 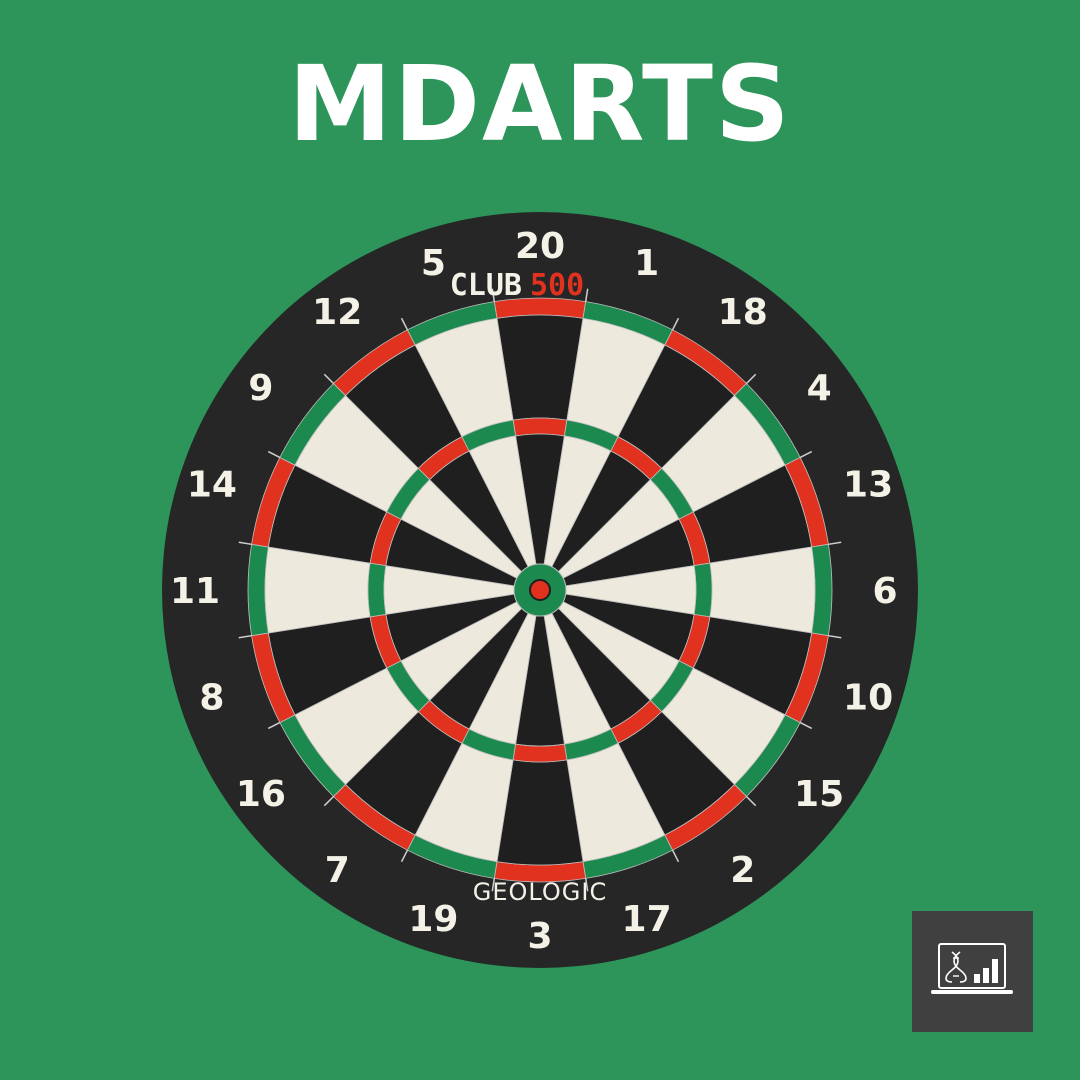 What do you see at coordinates (868, 484) in the screenshot?
I see `segment-number-13: 13` at bounding box center [868, 484].